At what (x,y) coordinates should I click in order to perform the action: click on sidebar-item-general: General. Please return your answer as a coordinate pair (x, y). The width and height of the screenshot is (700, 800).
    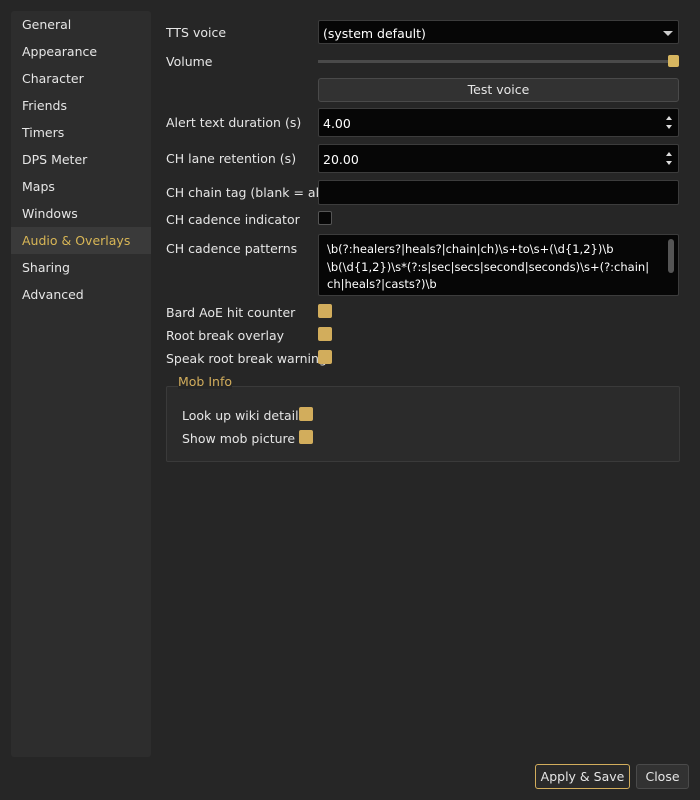
    Looking at the image, I should click on (81, 24).